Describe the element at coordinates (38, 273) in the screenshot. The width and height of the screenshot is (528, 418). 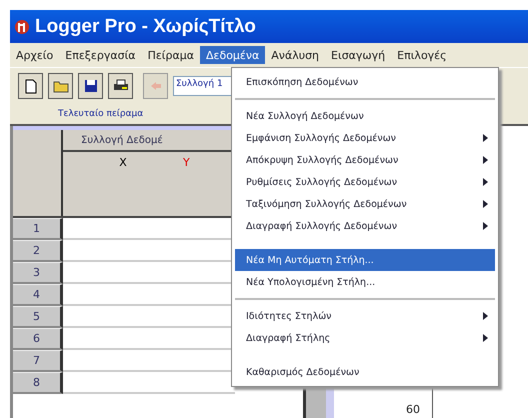
I see `row-number: 3` at that location.